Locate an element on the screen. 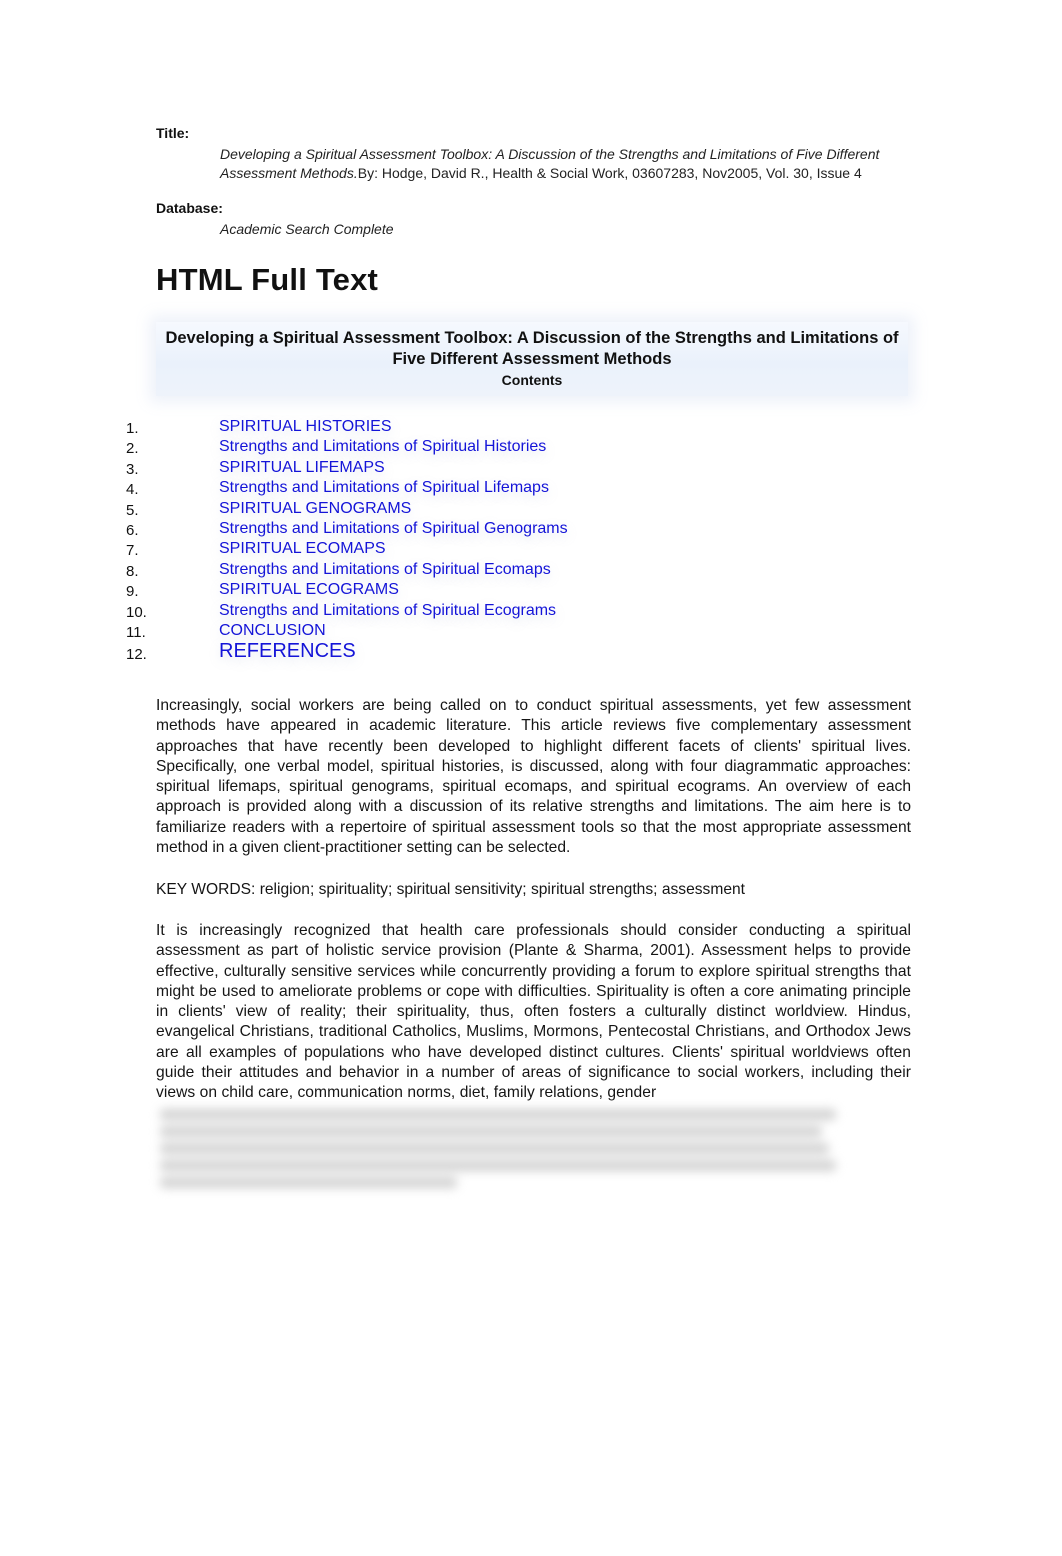 The width and height of the screenshot is (1062, 1556). toc-item-number: 4. is located at coordinates (132, 490).